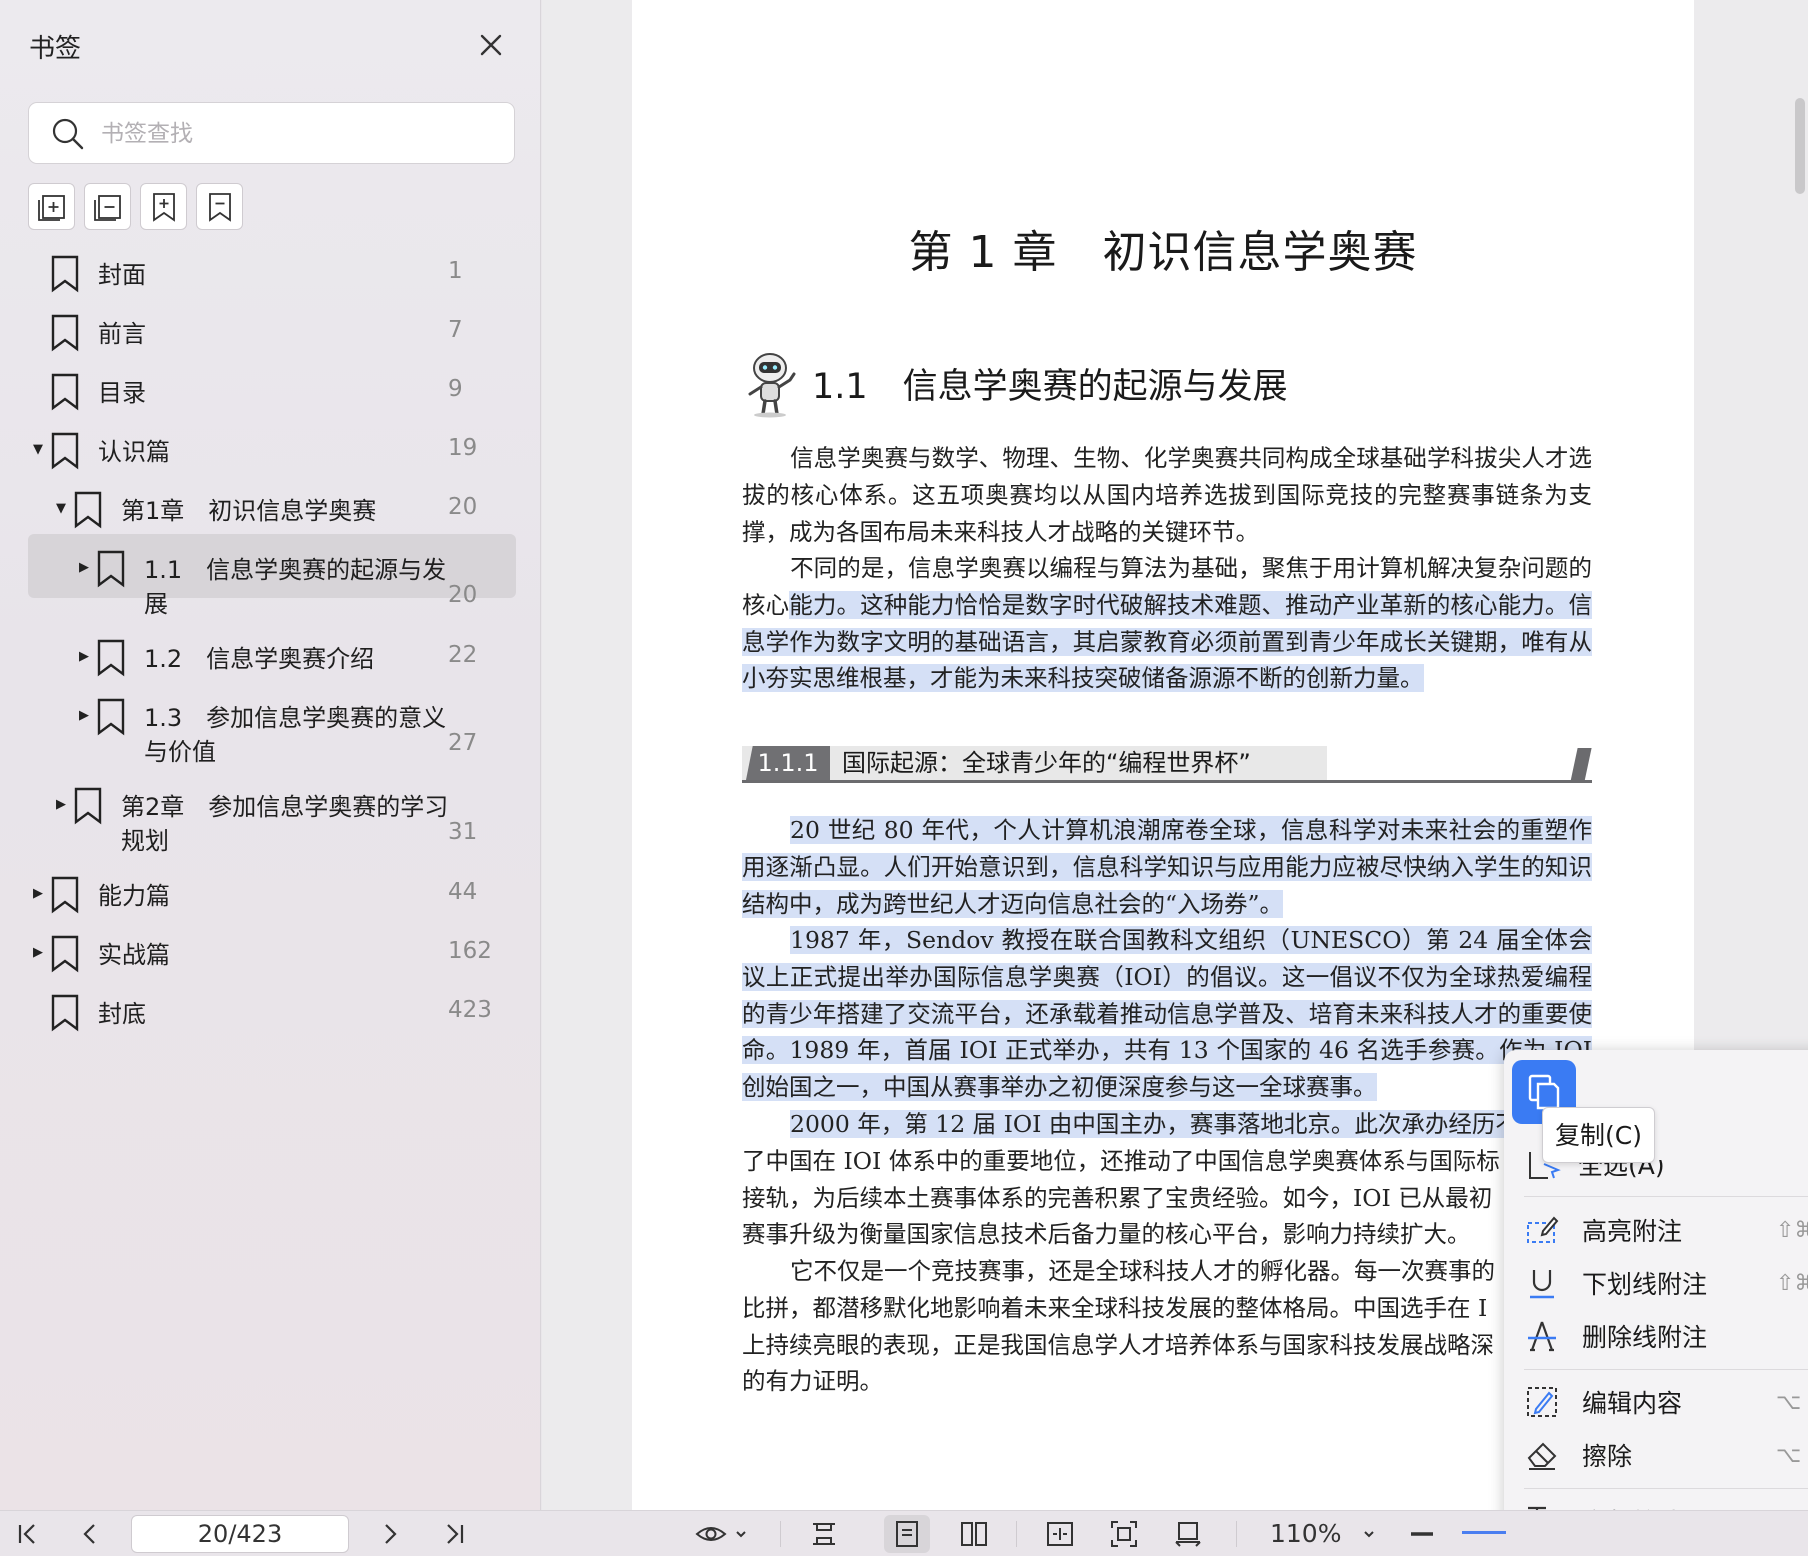  I want to click on paragraph-line: 它不仅是一个竞技赛事，还是全球科技人才的孵化器。每一次赛事的, so click(1142, 1271).